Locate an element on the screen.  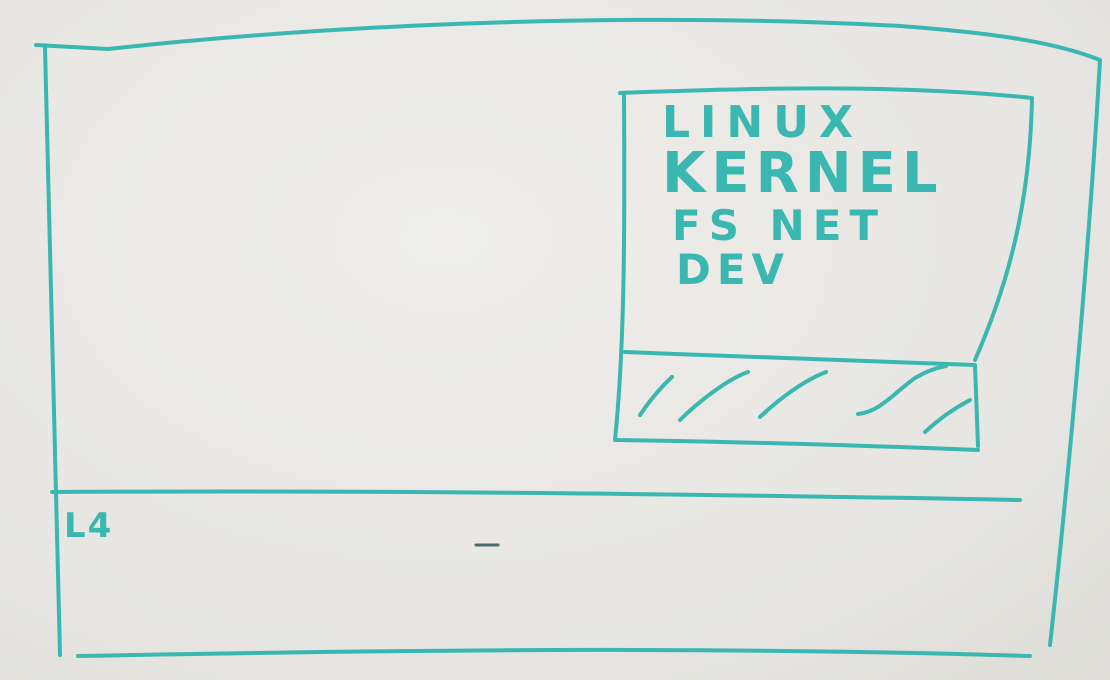
divider-line is located at coordinates (536, 495).